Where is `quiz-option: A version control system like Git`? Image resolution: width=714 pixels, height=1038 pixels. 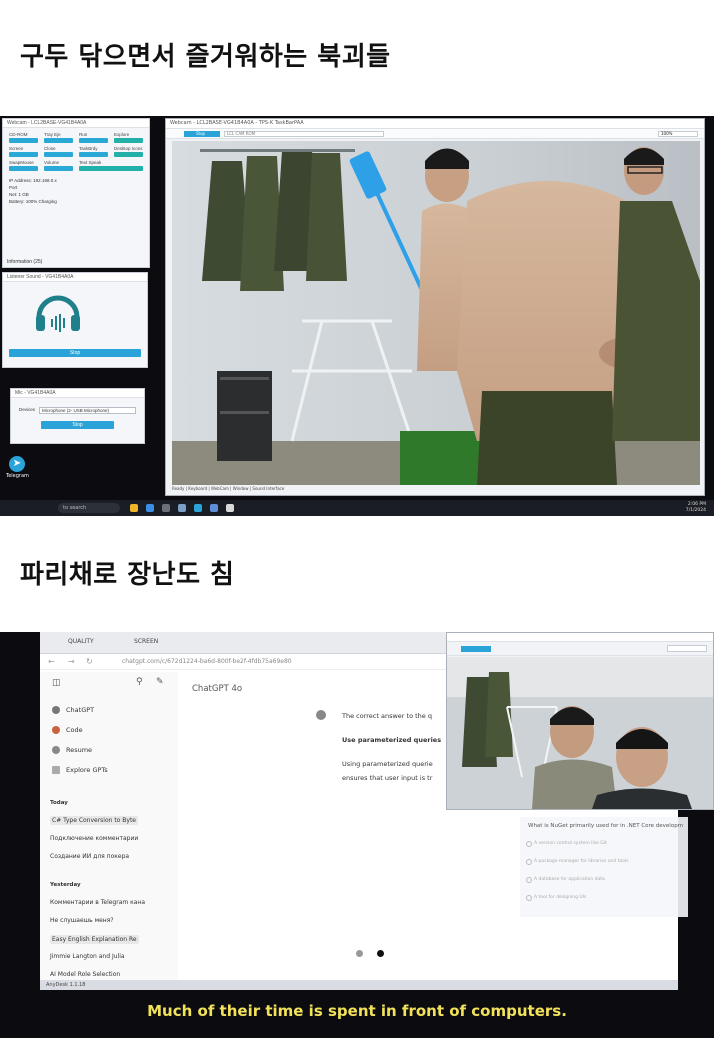 quiz-option: A version control system like Git is located at coordinates (566, 844).